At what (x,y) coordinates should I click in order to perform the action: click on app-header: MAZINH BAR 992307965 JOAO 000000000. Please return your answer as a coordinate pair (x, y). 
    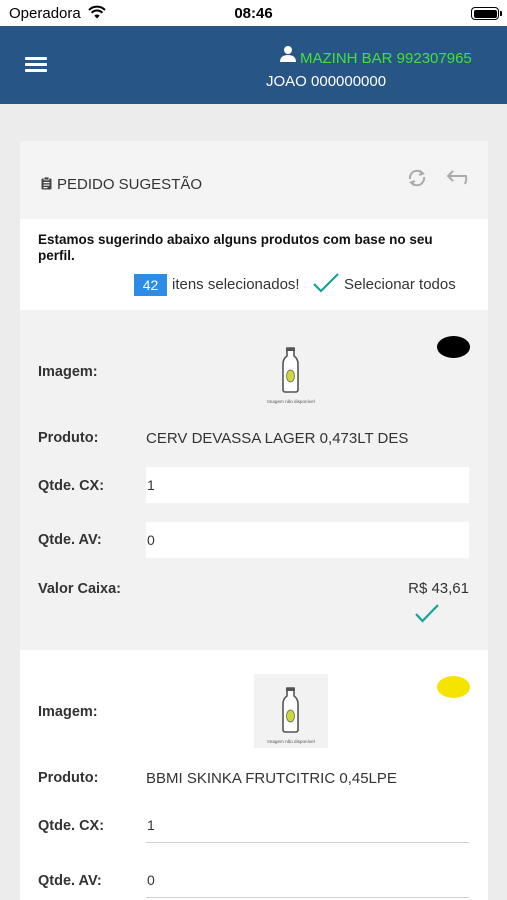
    Looking at the image, I should click on (253, 65).